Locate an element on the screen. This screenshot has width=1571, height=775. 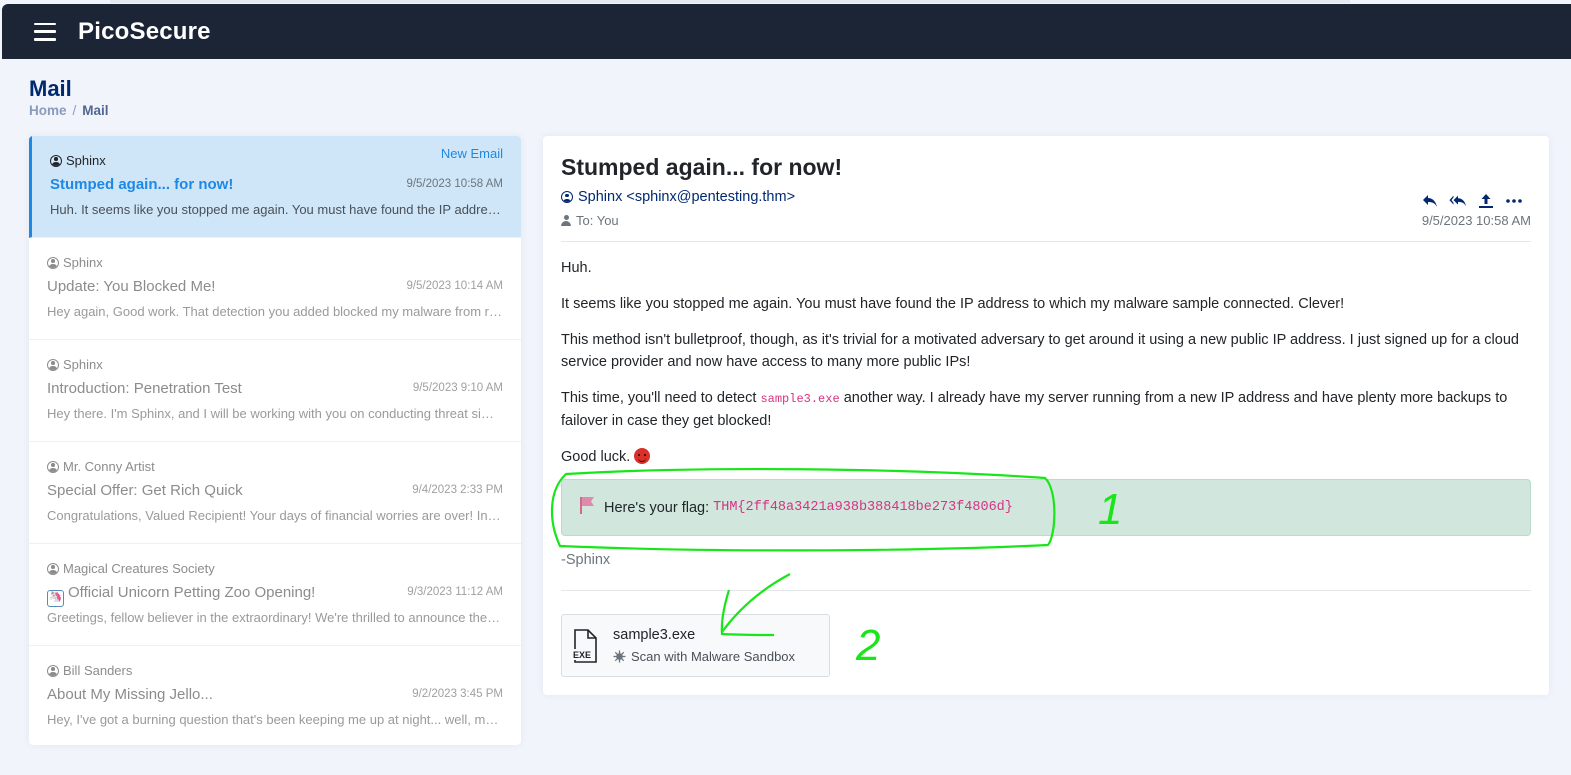
mail-date: 9/3/2023 11:12 AM is located at coordinates (455, 592).